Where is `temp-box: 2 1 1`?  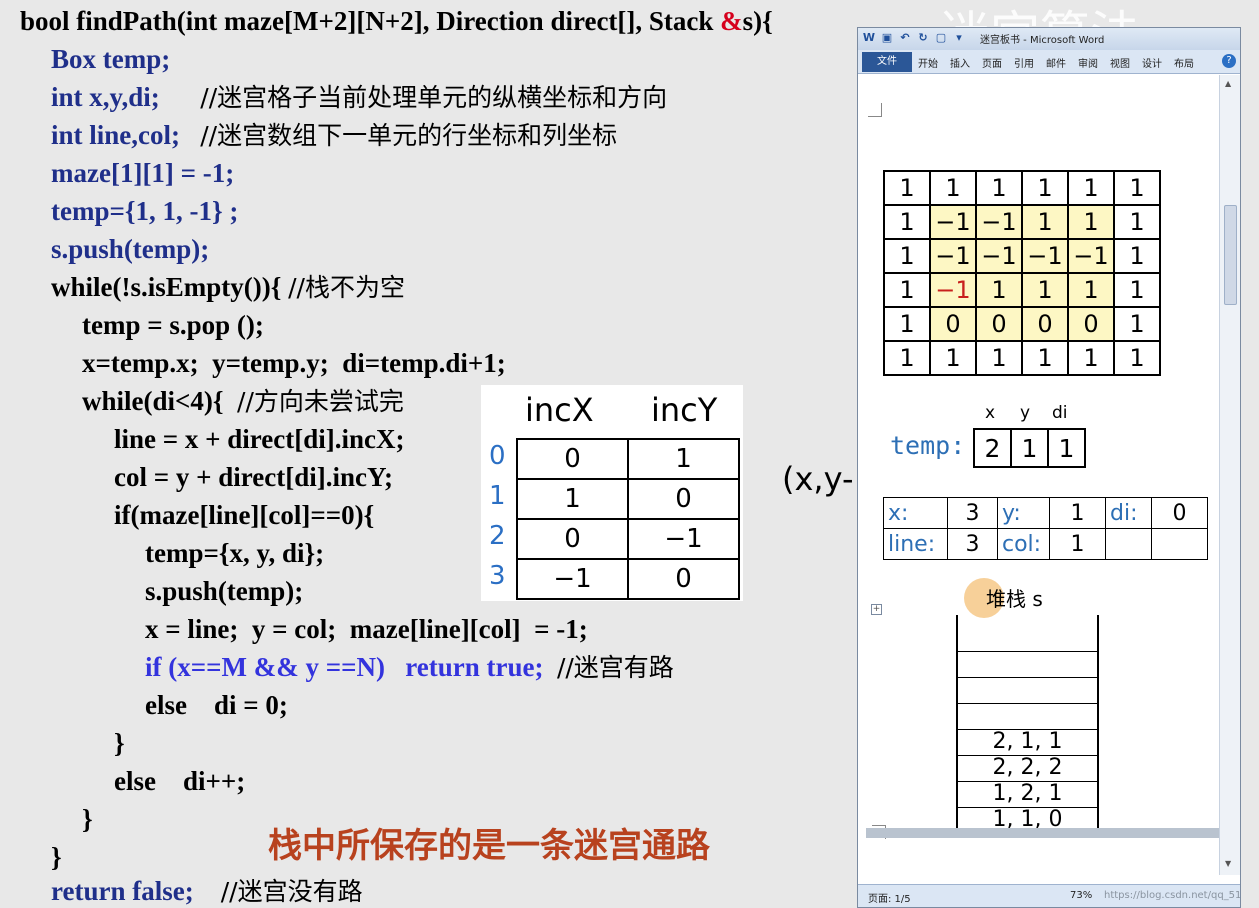 temp-box: 2 1 1 is located at coordinates (1029, 448).